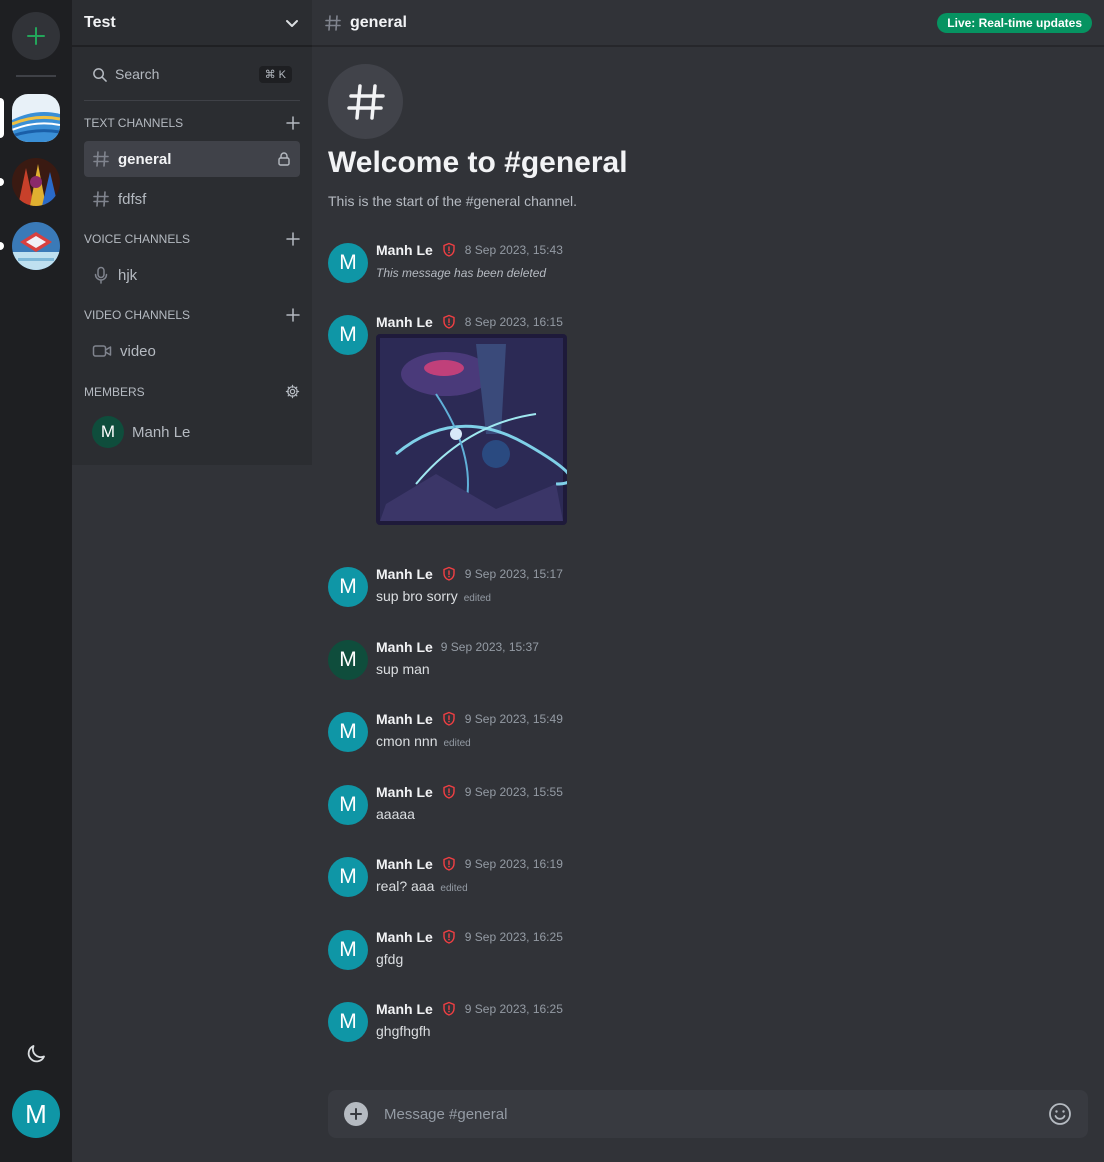 The width and height of the screenshot is (1104, 1162). Describe the element at coordinates (716, 1114) in the screenshot. I see `message-input` at that location.